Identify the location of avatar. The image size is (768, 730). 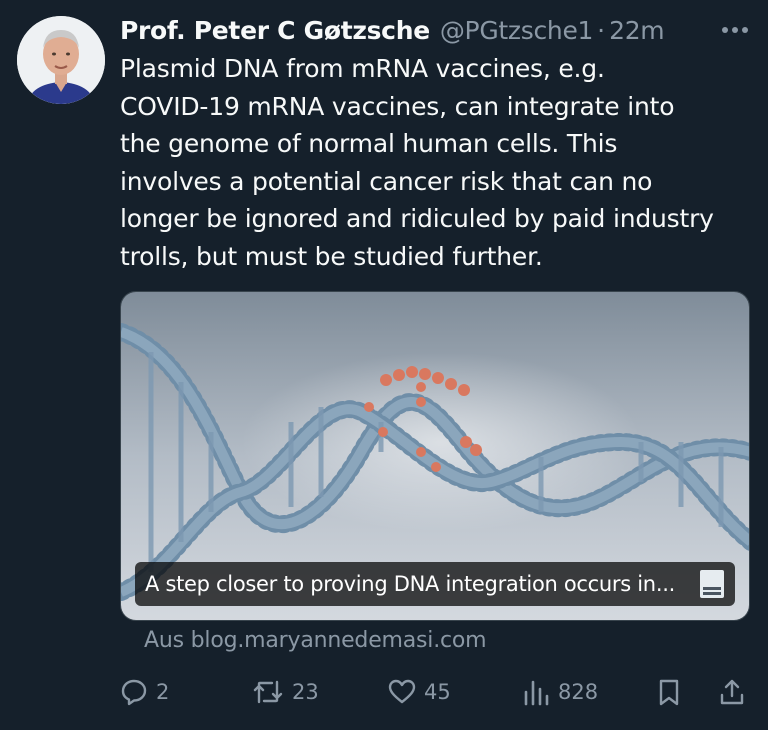
(61, 60).